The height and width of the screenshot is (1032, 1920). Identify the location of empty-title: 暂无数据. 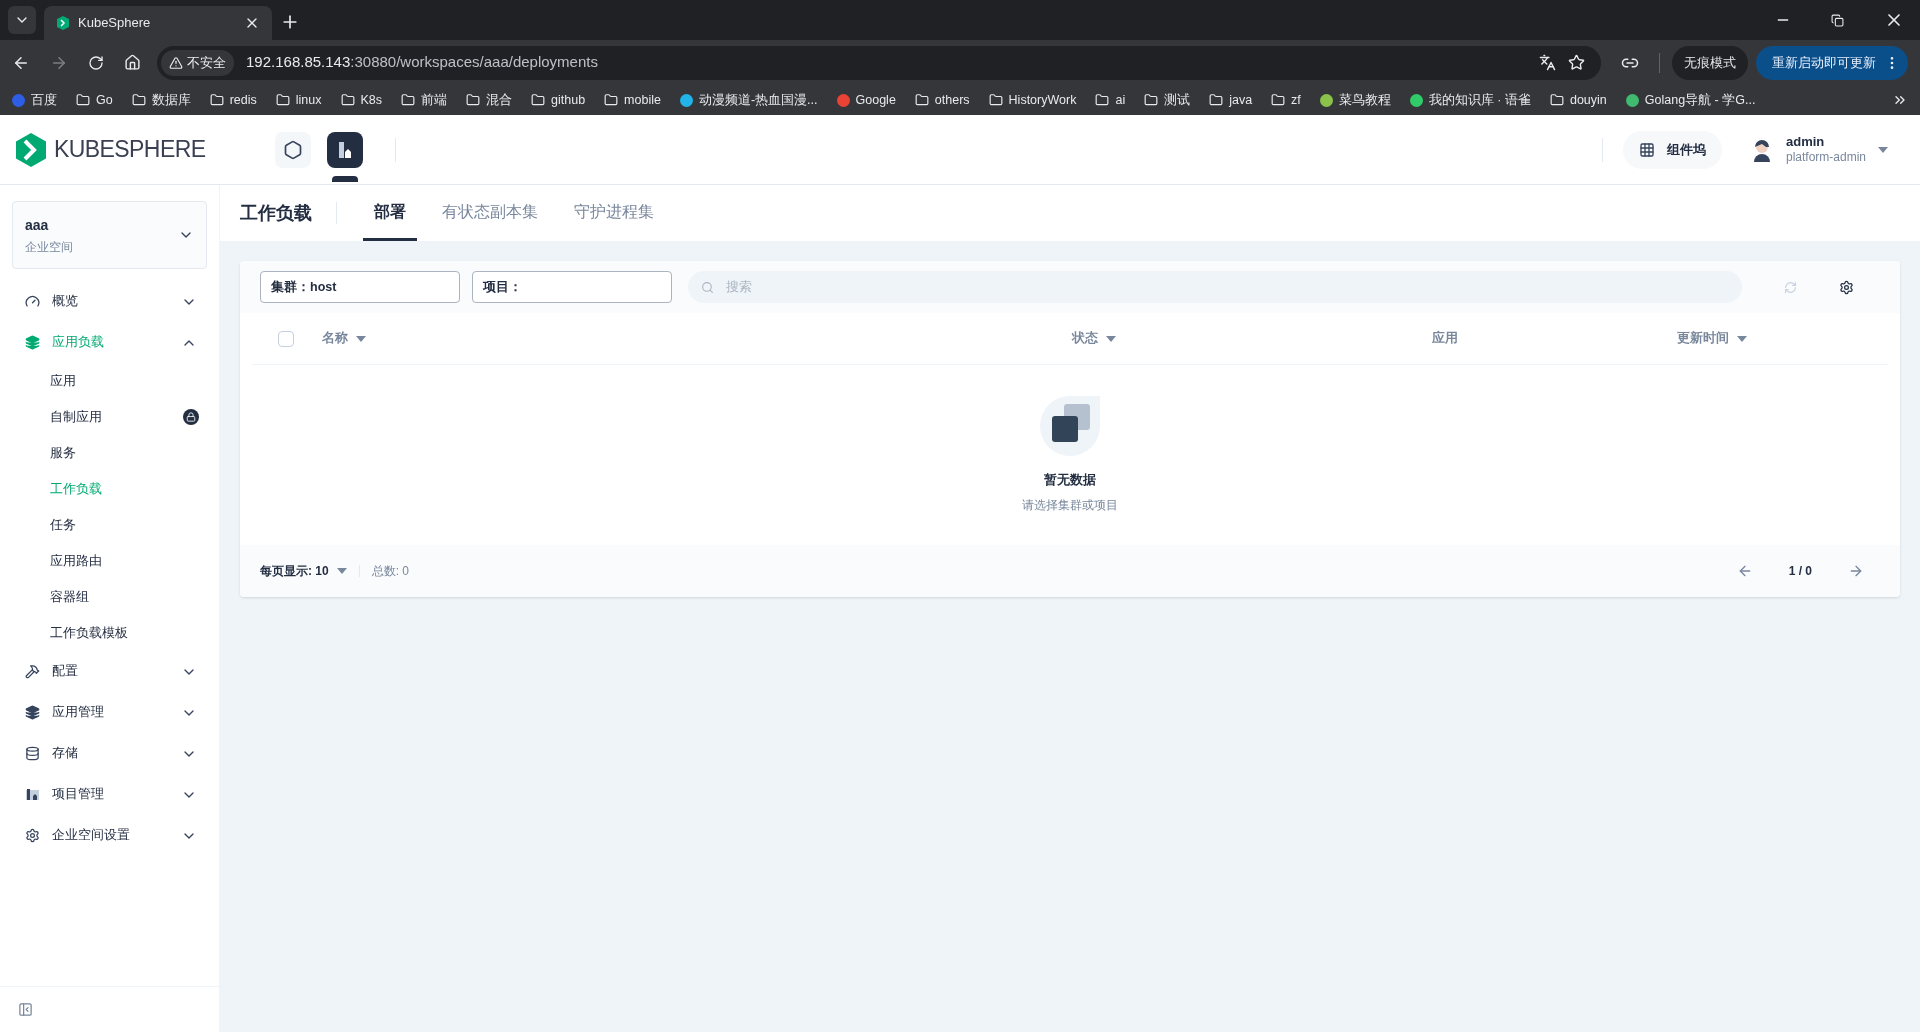
(1070, 480).